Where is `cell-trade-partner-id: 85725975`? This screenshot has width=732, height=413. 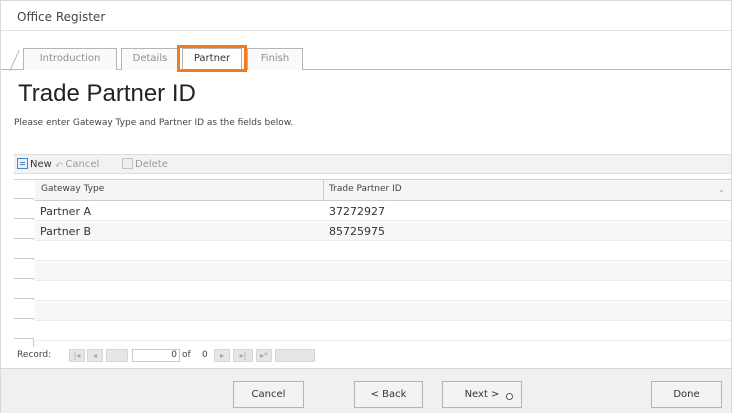 cell-trade-partner-id: 85725975 is located at coordinates (357, 231).